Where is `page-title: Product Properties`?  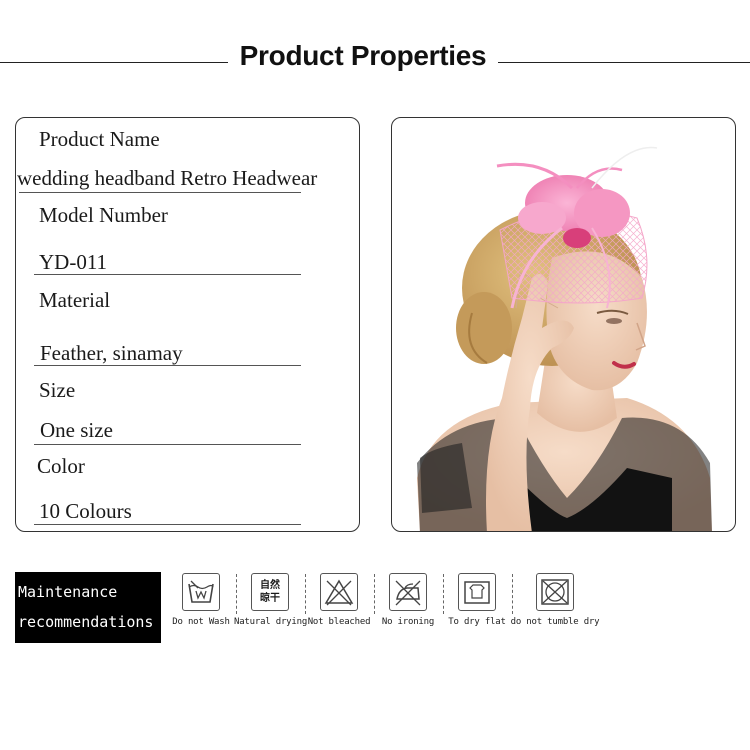 page-title: Product Properties is located at coordinates (363, 55).